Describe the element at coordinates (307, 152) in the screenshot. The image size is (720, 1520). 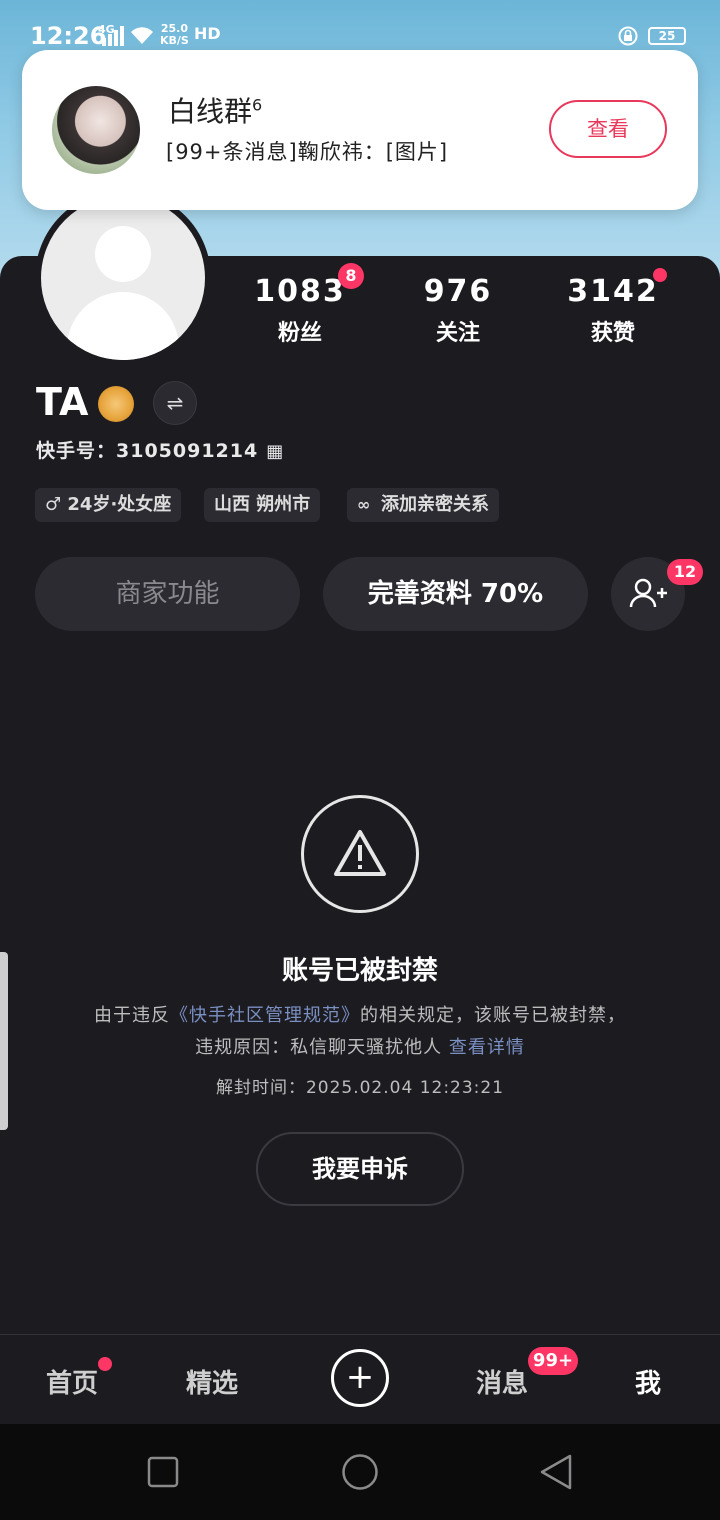
I see `notification-message: [99+条消息]鞠欣祎：[图片]` at that location.